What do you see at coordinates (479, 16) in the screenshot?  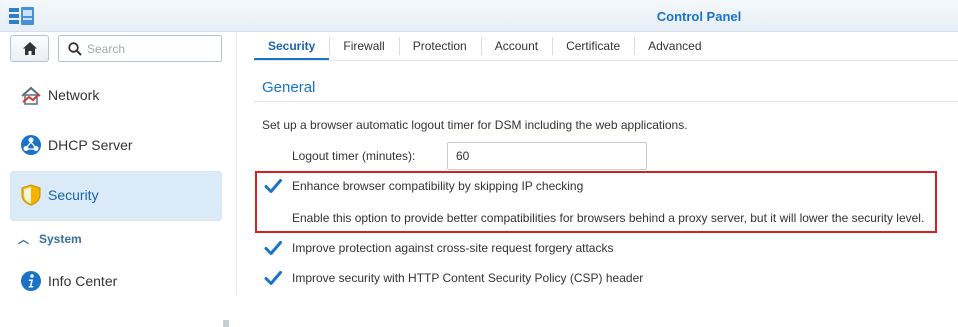 I see `title-bar: Control Panel` at bounding box center [479, 16].